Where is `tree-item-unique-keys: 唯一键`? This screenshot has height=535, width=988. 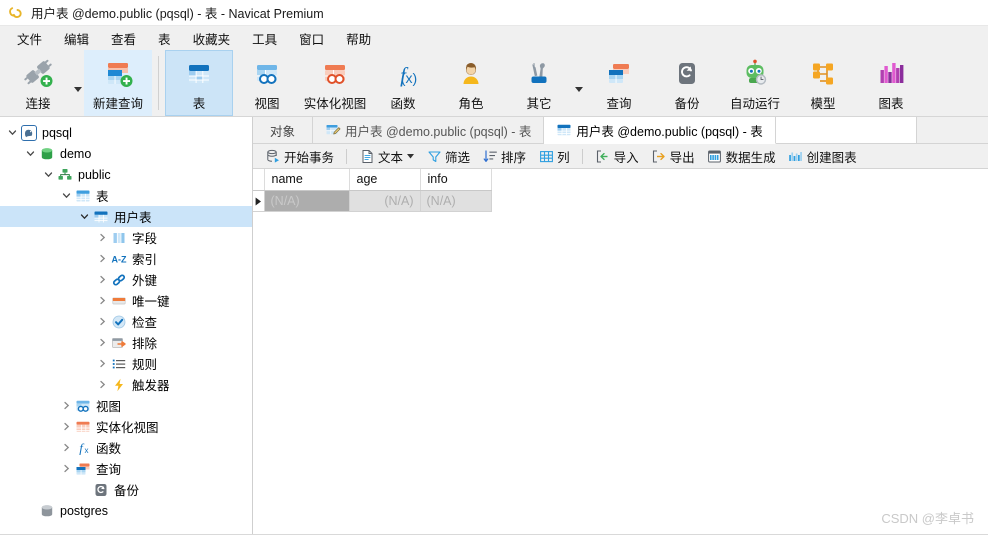
tree-item-unique-keys: 唯一键 is located at coordinates (126, 300).